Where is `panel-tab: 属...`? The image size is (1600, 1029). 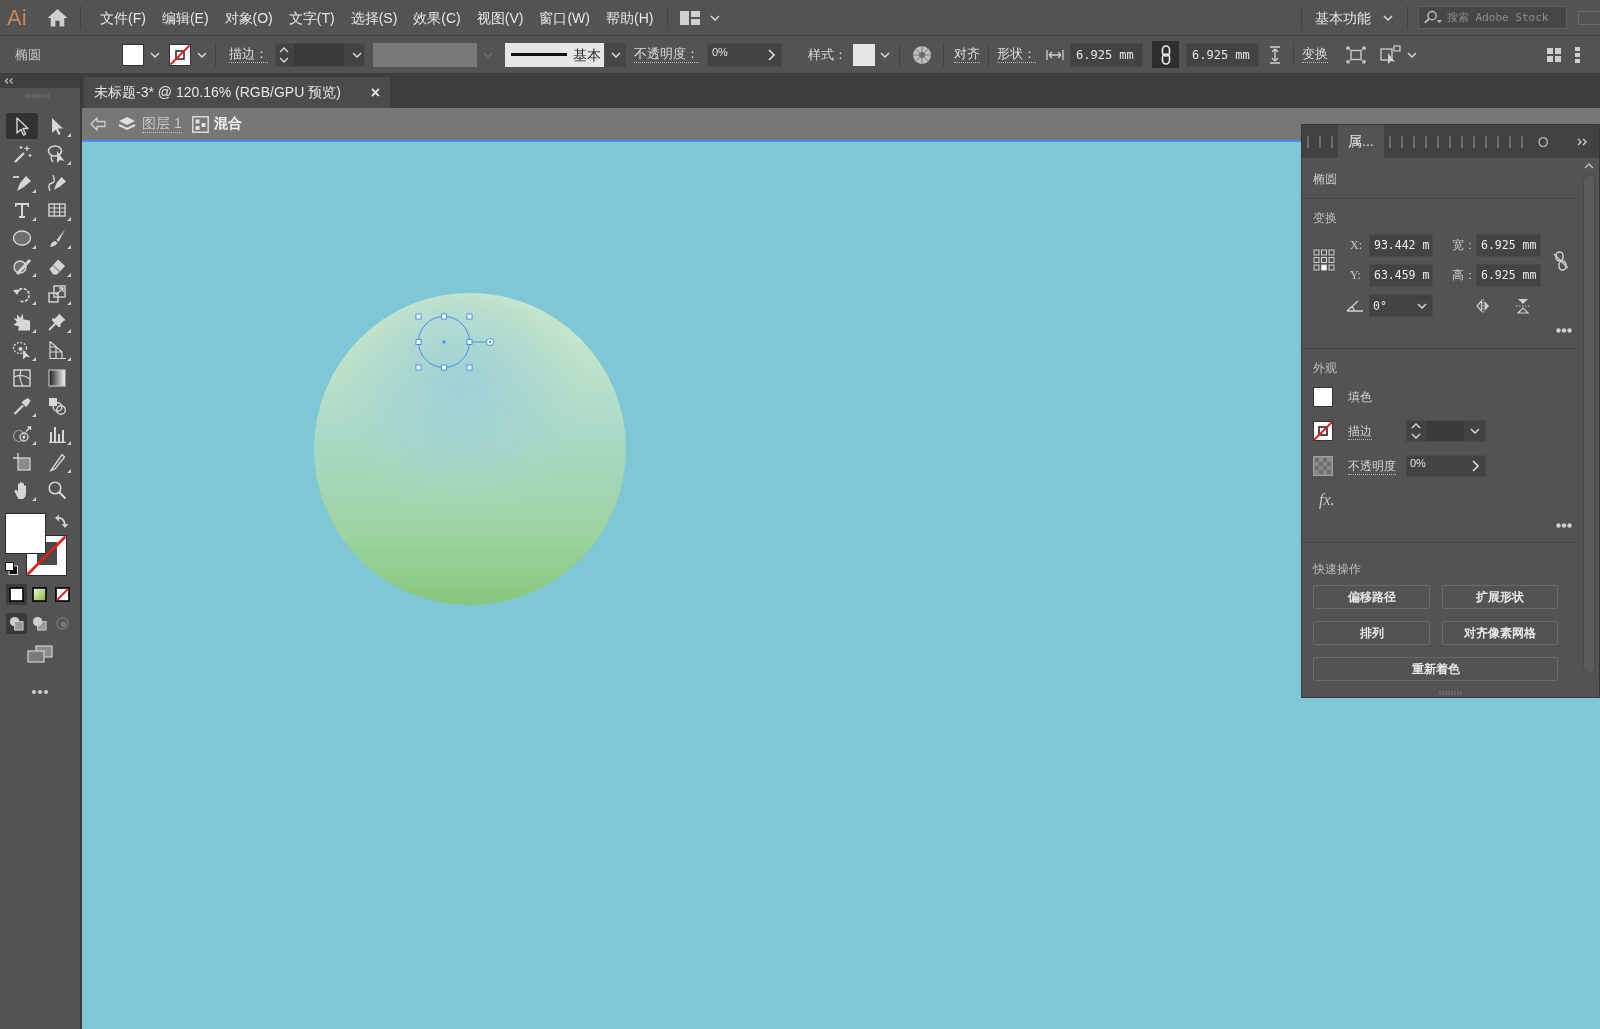 panel-tab: 属... is located at coordinates (1361, 141).